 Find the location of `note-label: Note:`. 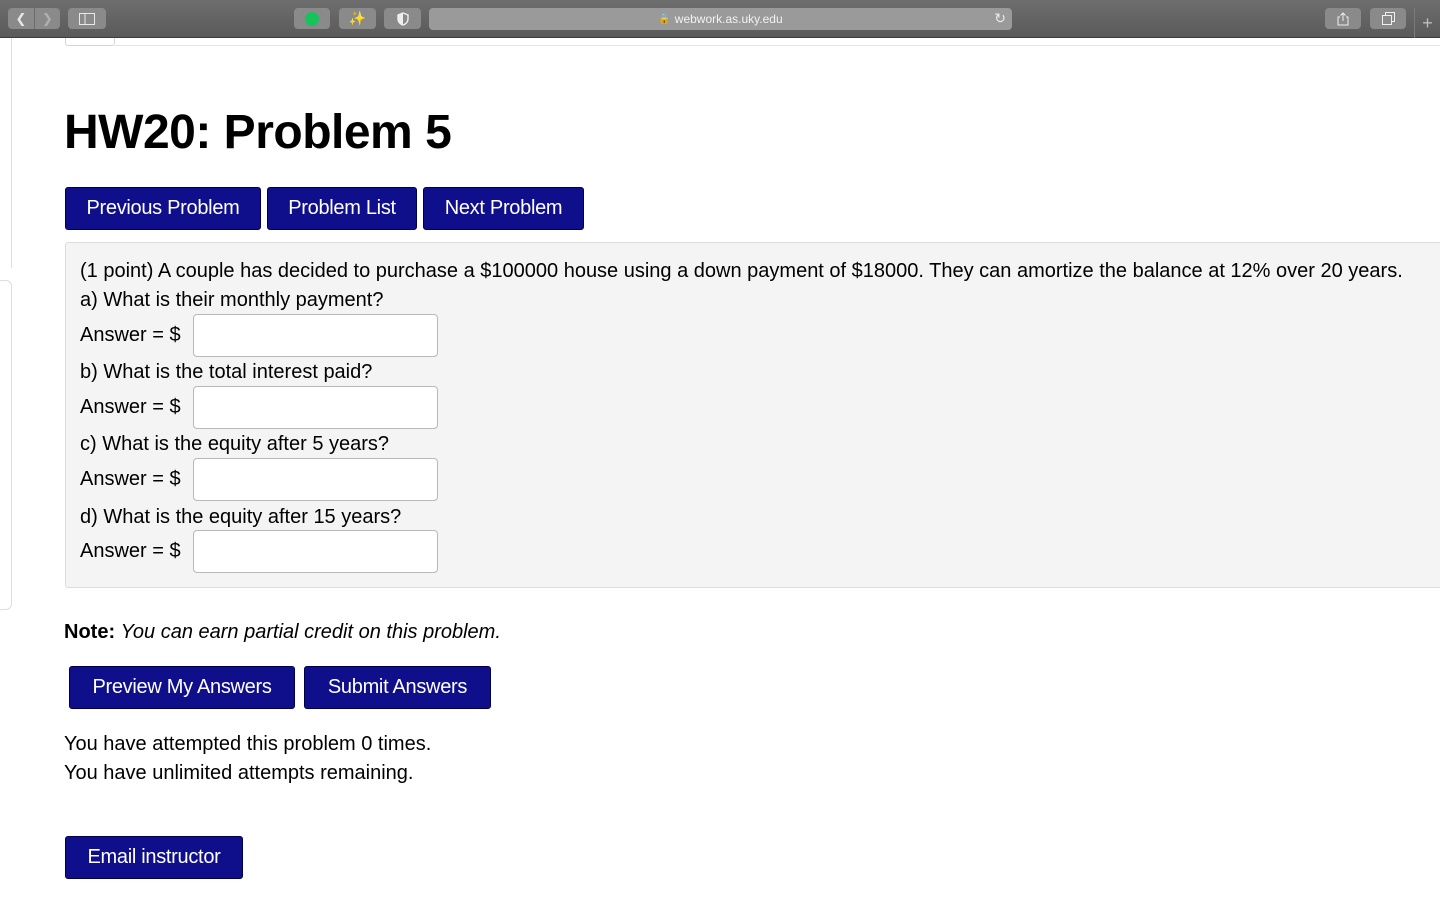

note-label: Note: is located at coordinates (90, 632).